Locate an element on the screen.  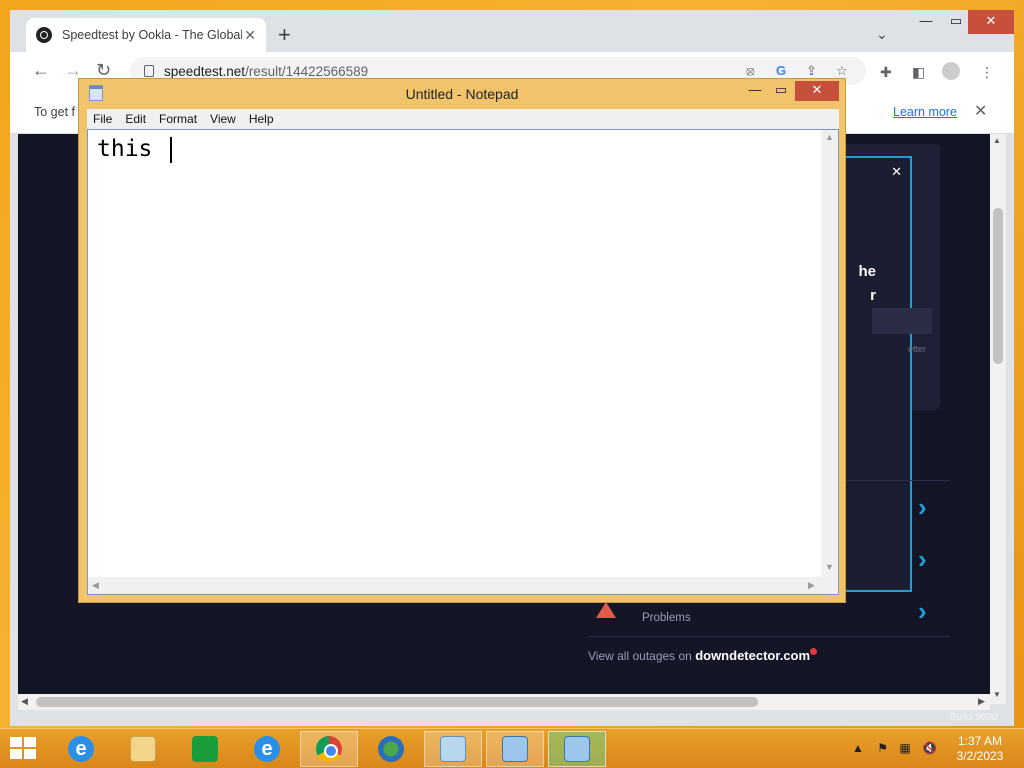
taskbar: e e ▲ ⚑ ▦ 🔇 1:37 AM 3/2/2023 is located at coordinates (512, 748).